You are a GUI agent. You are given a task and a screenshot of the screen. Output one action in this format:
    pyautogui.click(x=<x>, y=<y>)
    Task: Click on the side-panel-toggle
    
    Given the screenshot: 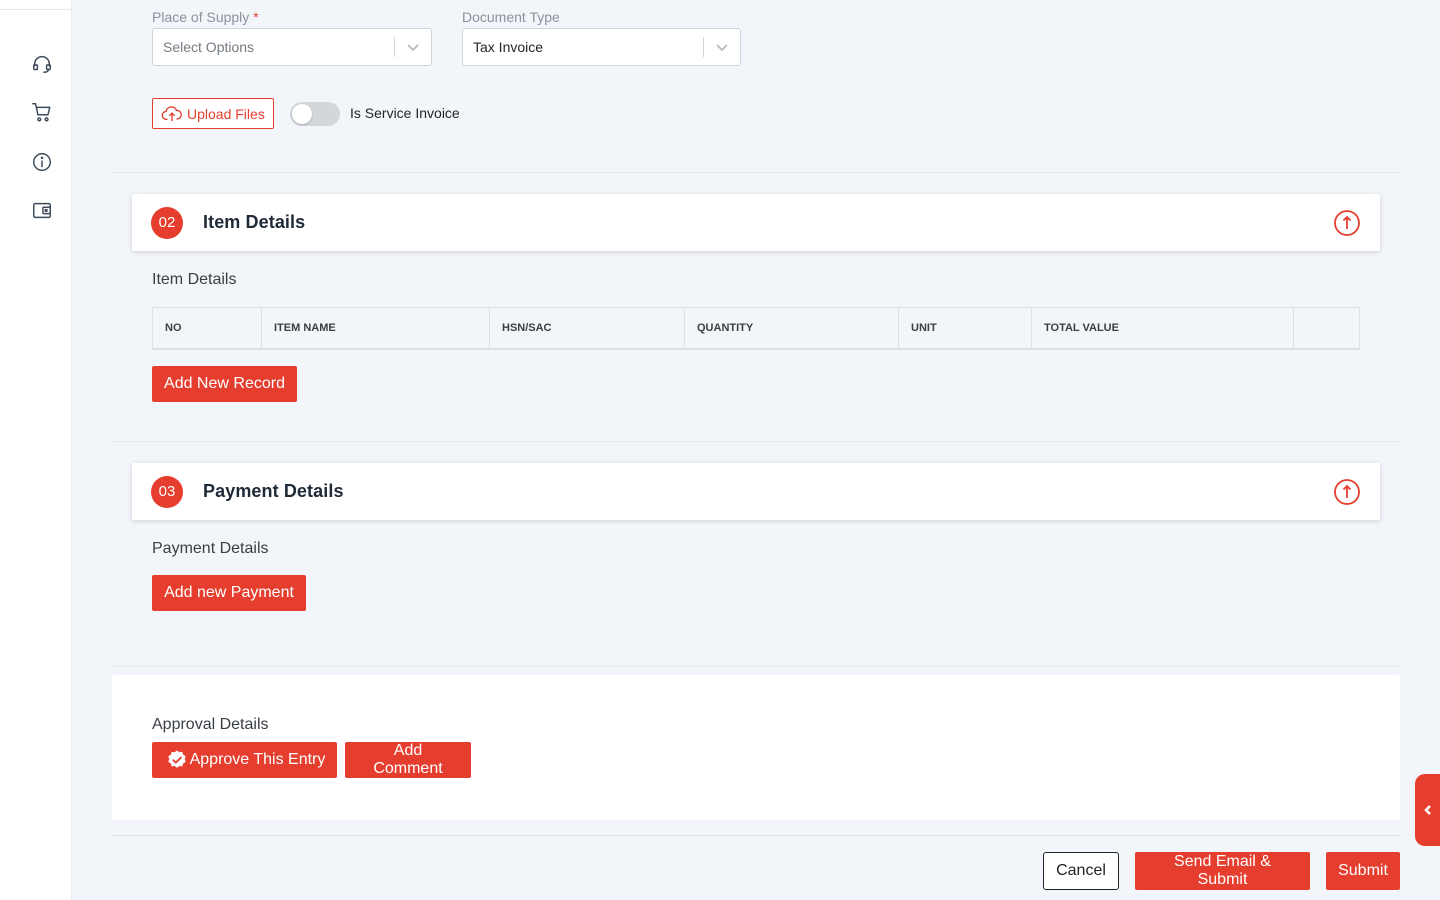 What is the action you would take?
    pyautogui.click(x=1427, y=810)
    